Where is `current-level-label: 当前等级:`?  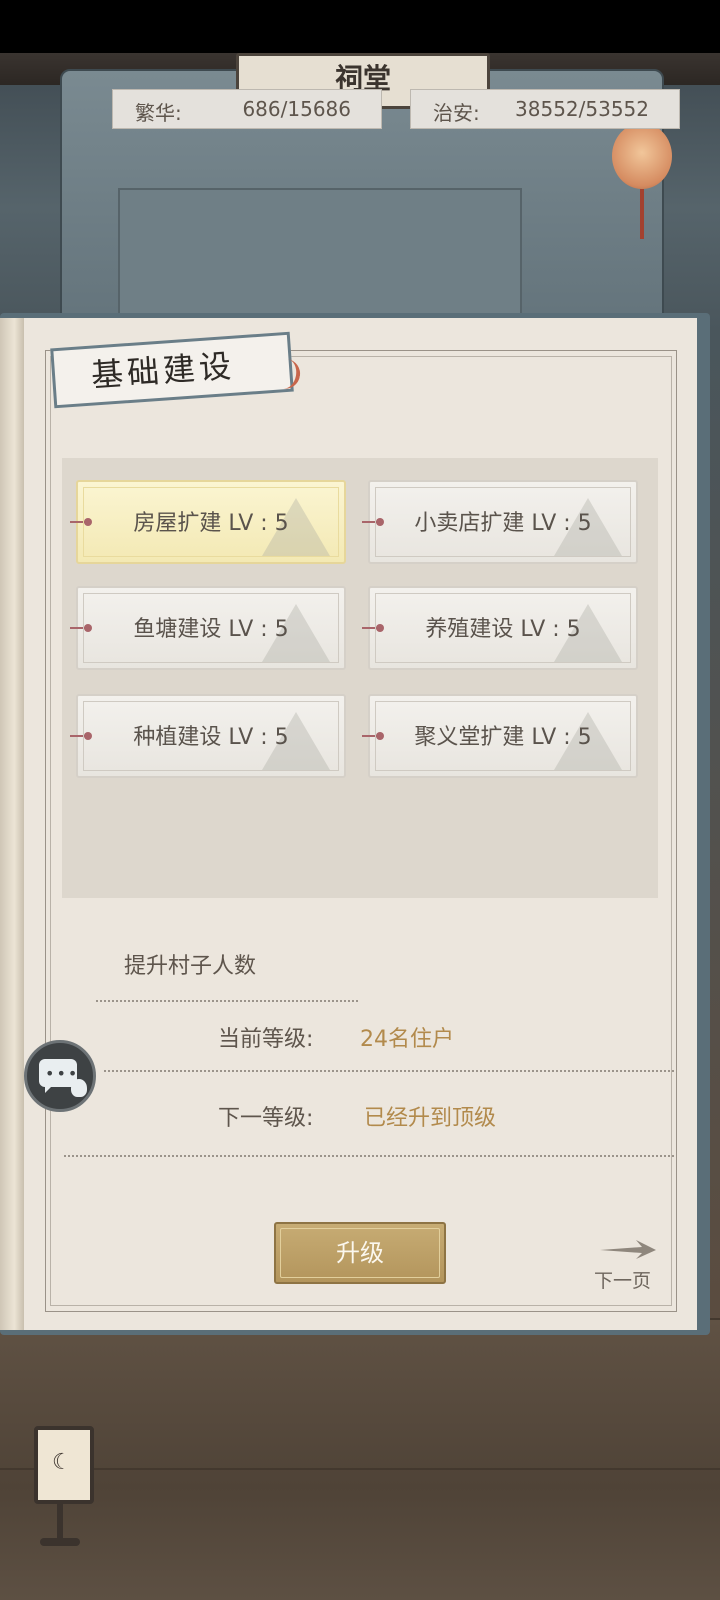 current-level-label: 当前等级: is located at coordinates (266, 1039).